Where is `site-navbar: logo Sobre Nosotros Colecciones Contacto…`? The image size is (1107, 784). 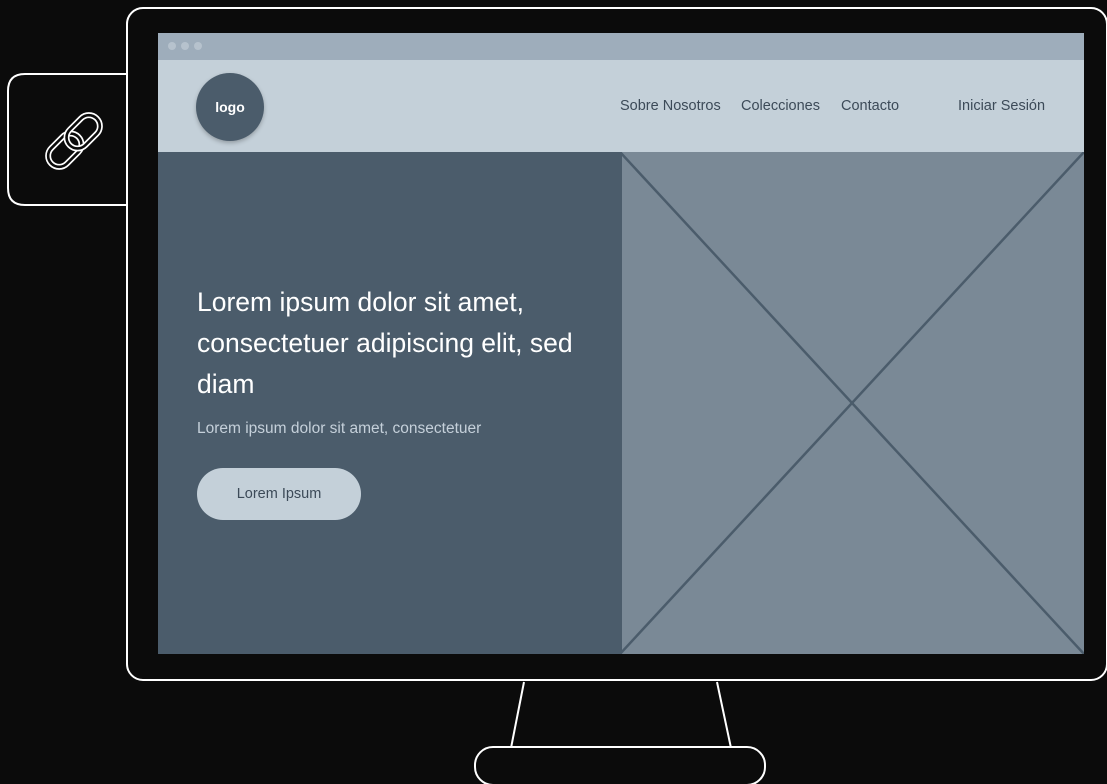 site-navbar: logo Sobre Nosotros Colecciones Contacto… is located at coordinates (621, 106).